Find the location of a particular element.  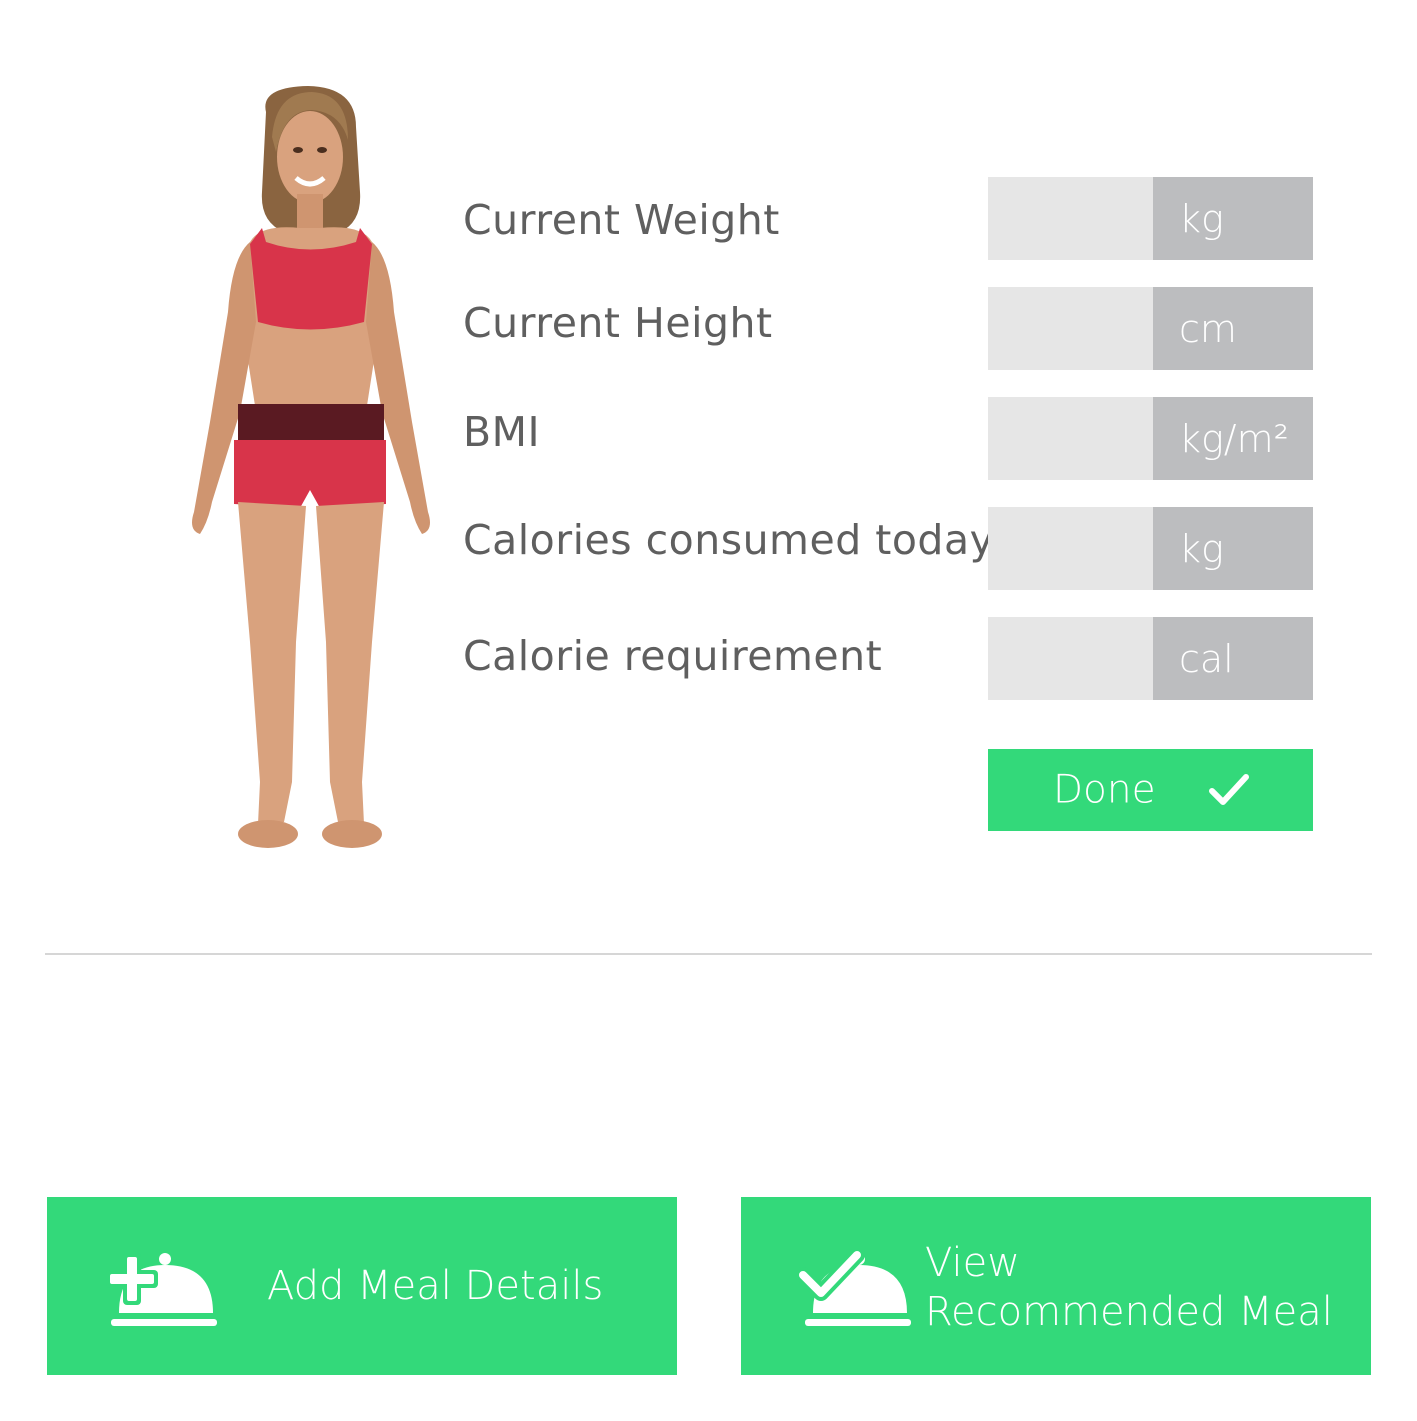

calories-consumed-label: Calories consumed today is located at coordinates (729, 540).